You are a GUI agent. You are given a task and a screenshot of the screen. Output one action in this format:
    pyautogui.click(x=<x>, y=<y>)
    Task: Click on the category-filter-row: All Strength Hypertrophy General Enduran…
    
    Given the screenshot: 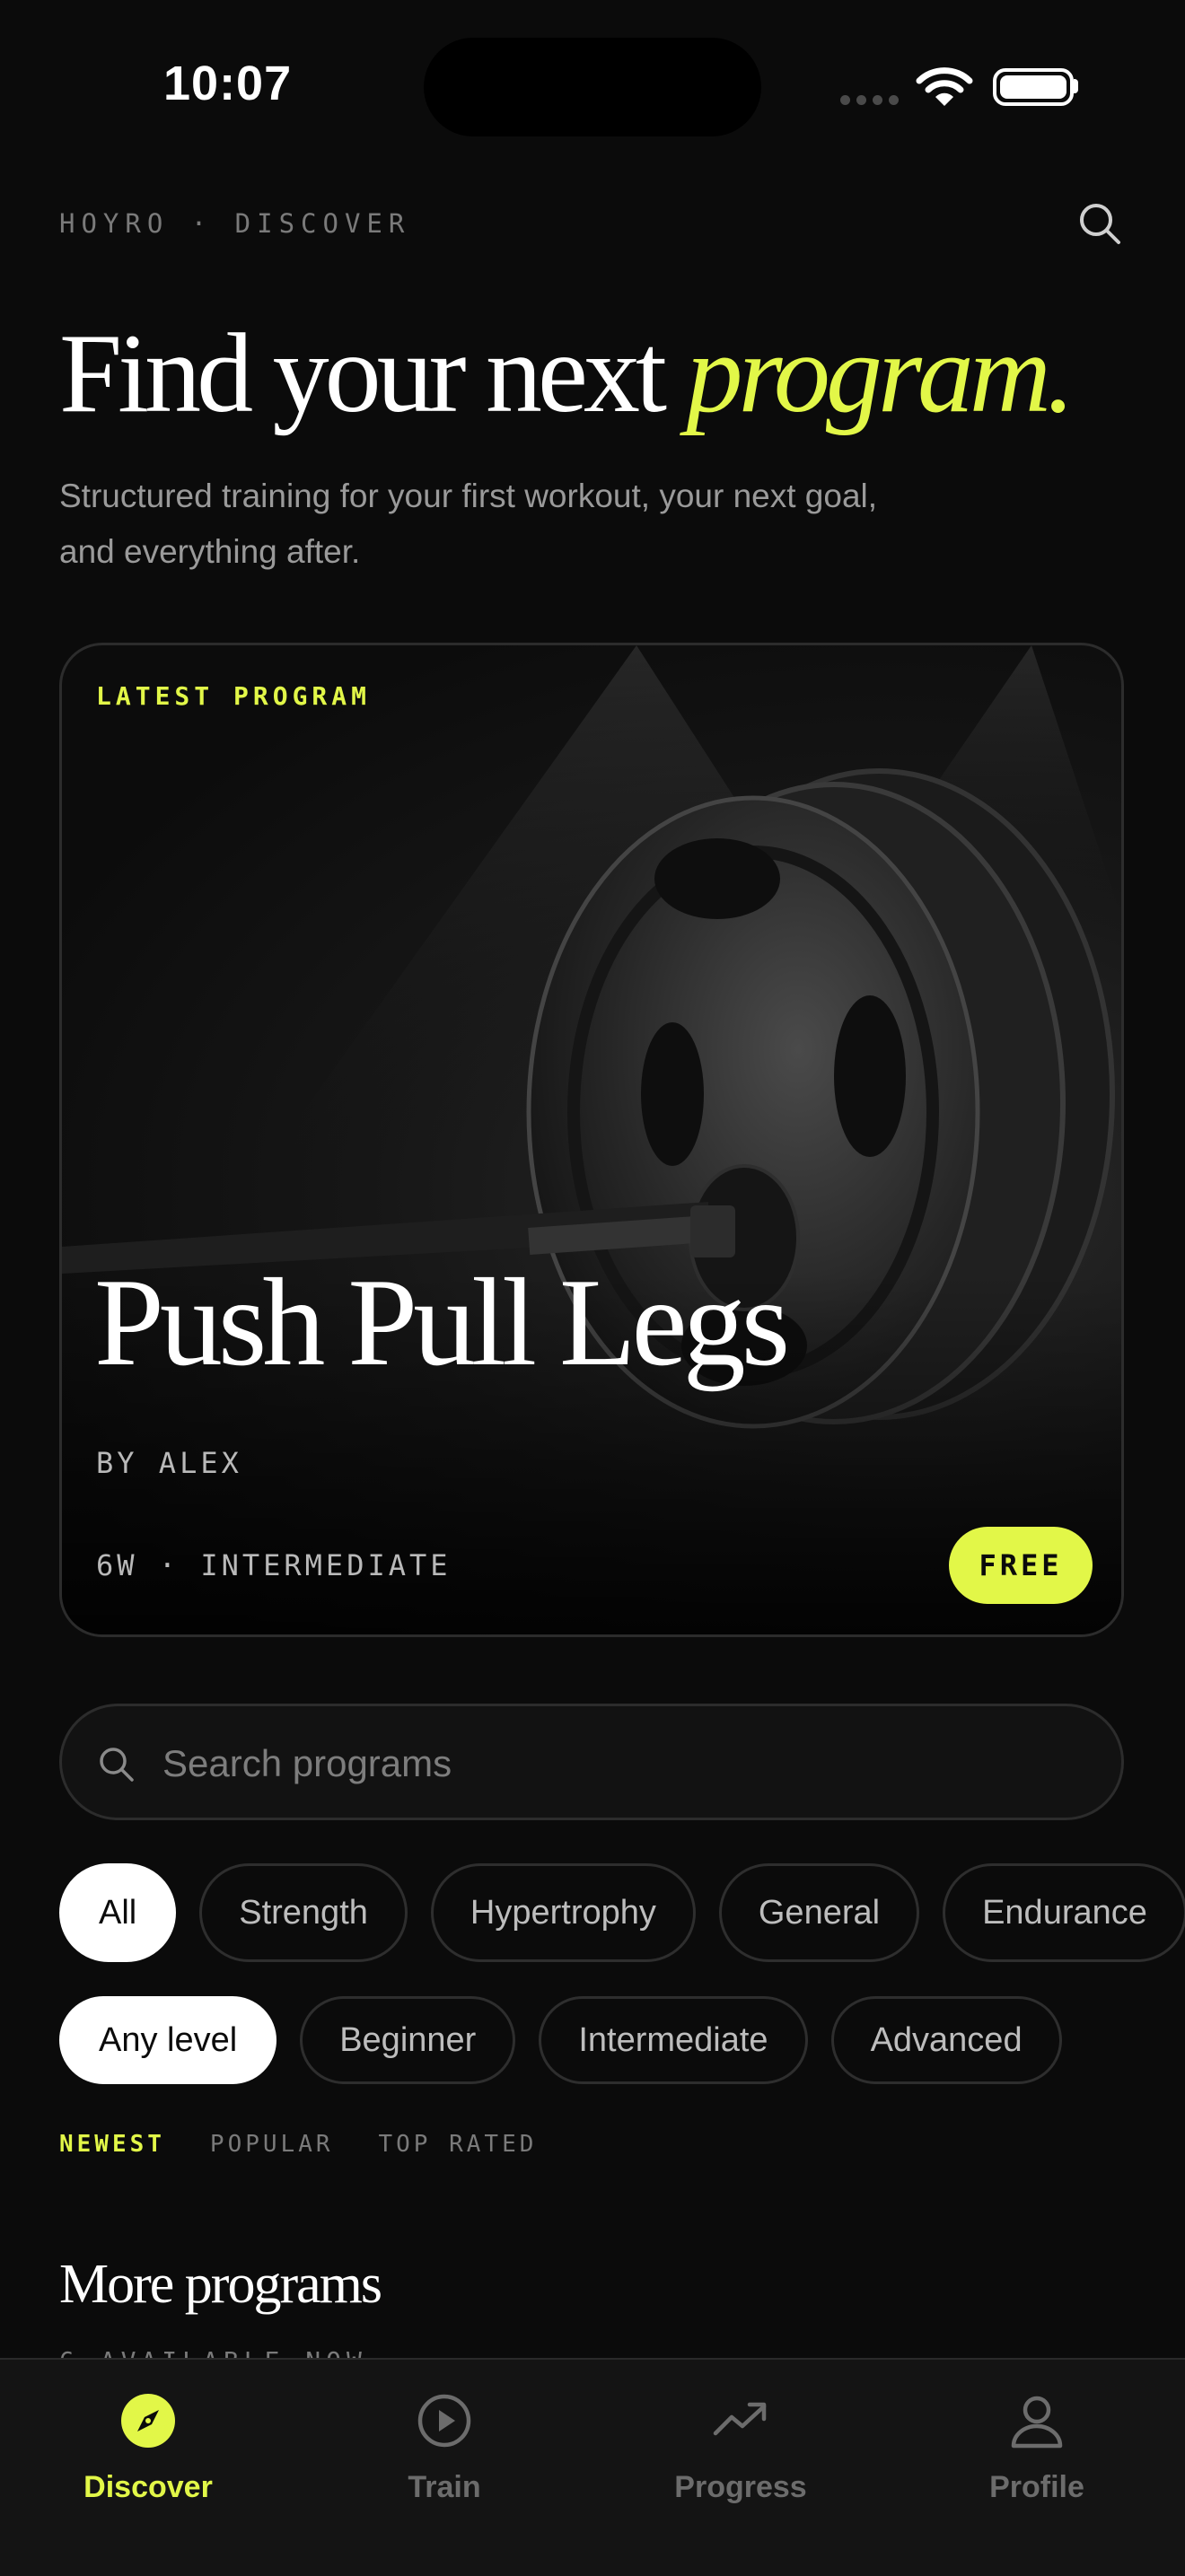 What is the action you would take?
    pyautogui.click(x=622, y=1912)
    